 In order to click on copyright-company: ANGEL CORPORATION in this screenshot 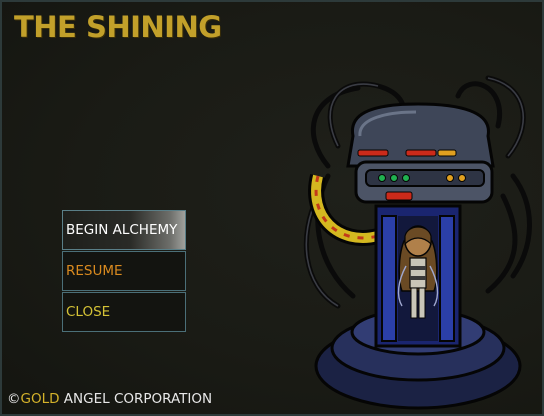, I will do `click(136, 399)`.